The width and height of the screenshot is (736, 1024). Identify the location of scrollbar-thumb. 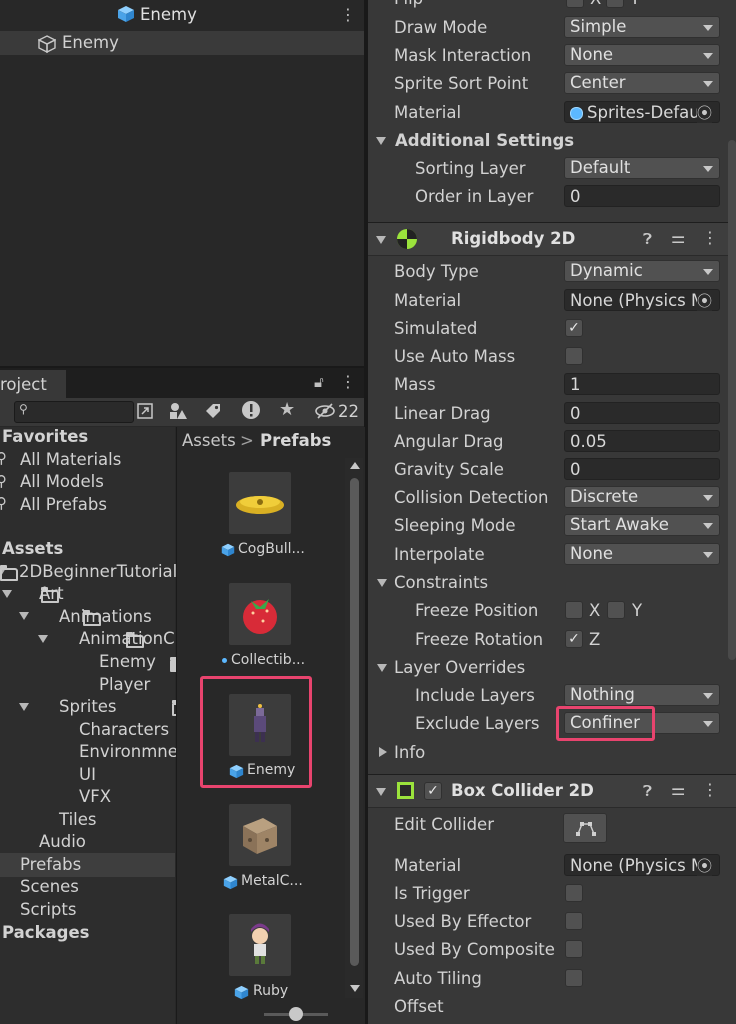
(354, 722).